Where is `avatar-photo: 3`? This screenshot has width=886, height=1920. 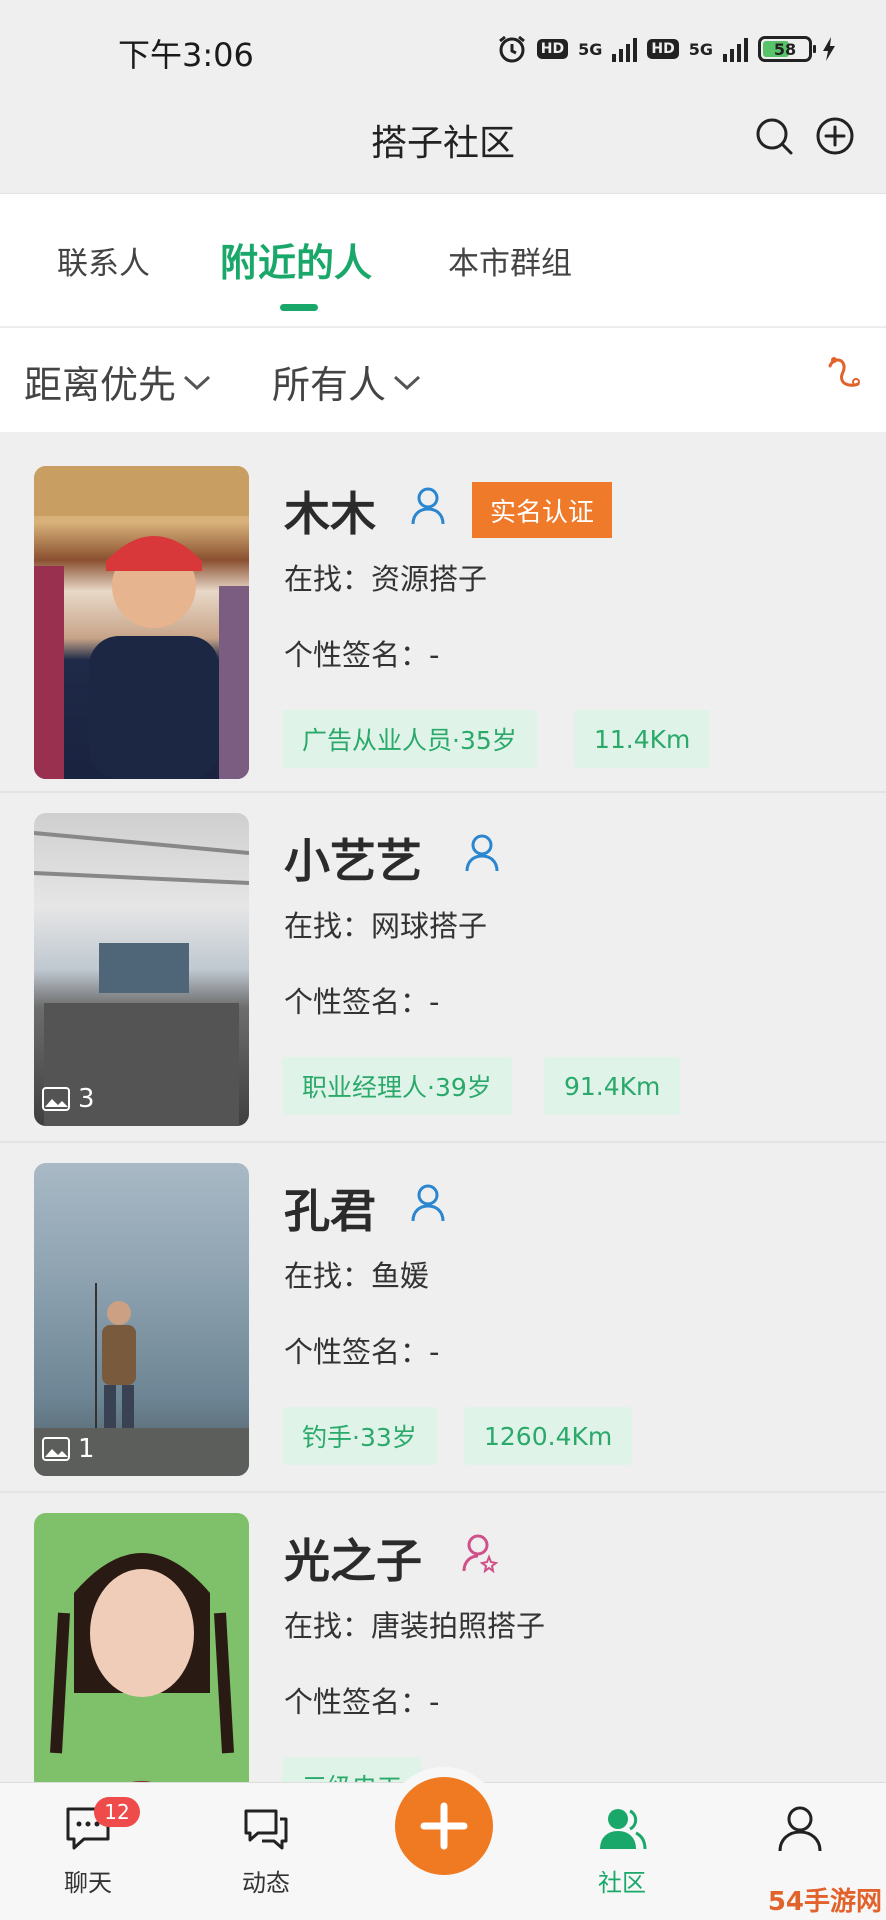 avatar-photo: 3 is located at coordinates (141, 969).